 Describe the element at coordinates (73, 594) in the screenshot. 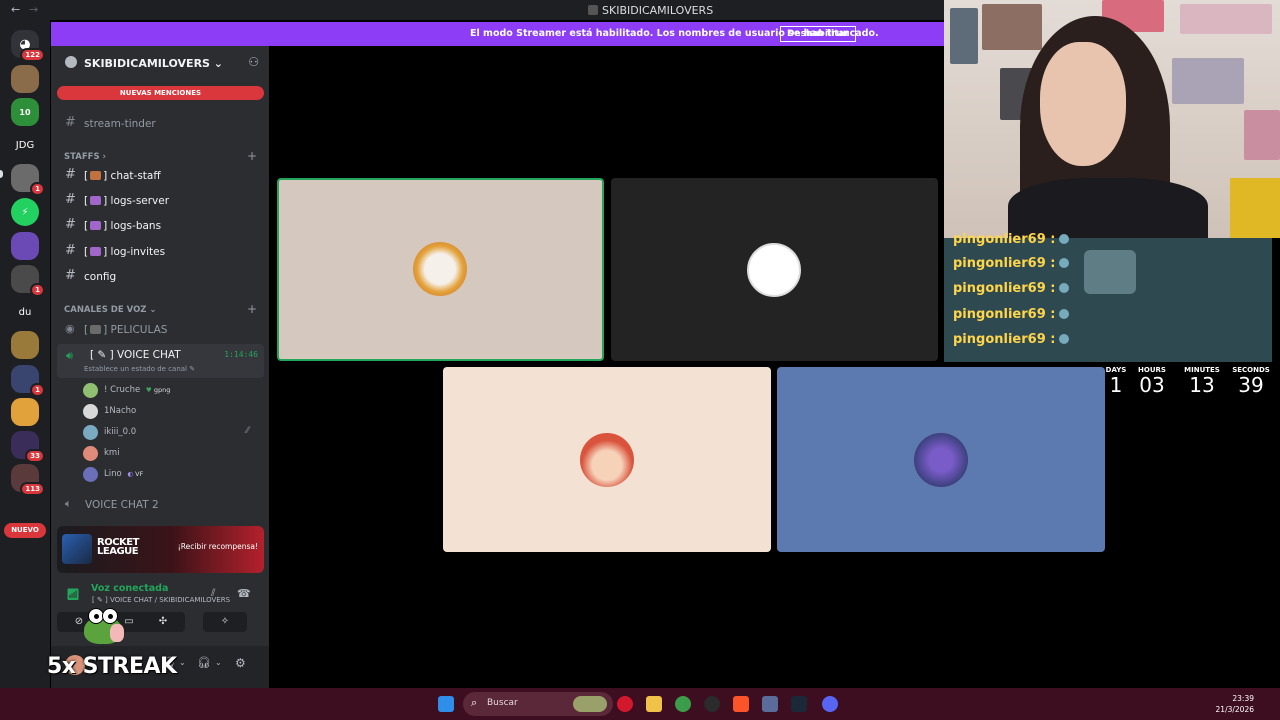

I see `signal-icon: 📶︎` at that location.